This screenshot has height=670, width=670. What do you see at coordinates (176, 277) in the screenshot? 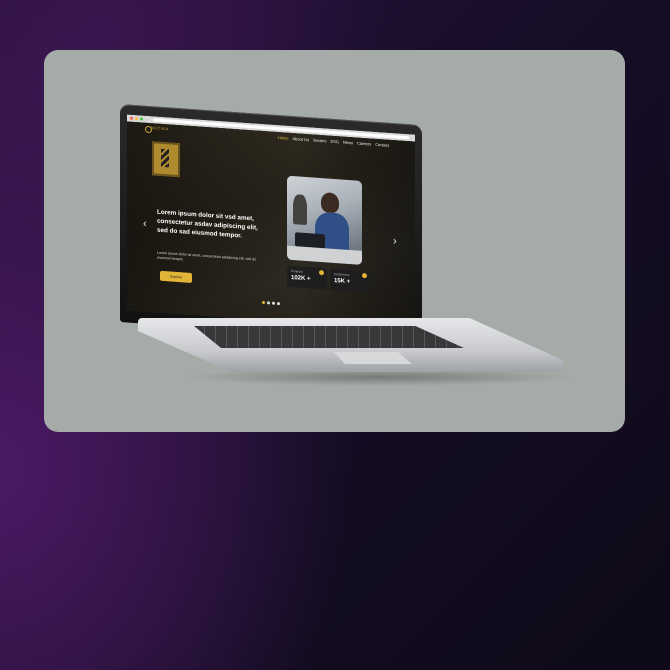
I see `explore-button: Explore` at bounding box center [176, 277].